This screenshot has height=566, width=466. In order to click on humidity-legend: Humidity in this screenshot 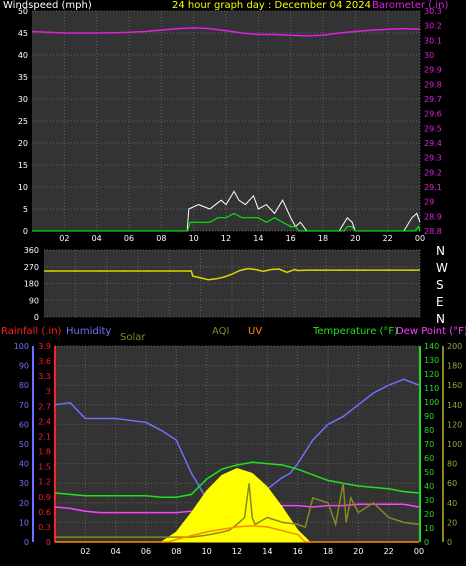, I will do `click(89, 331)`.